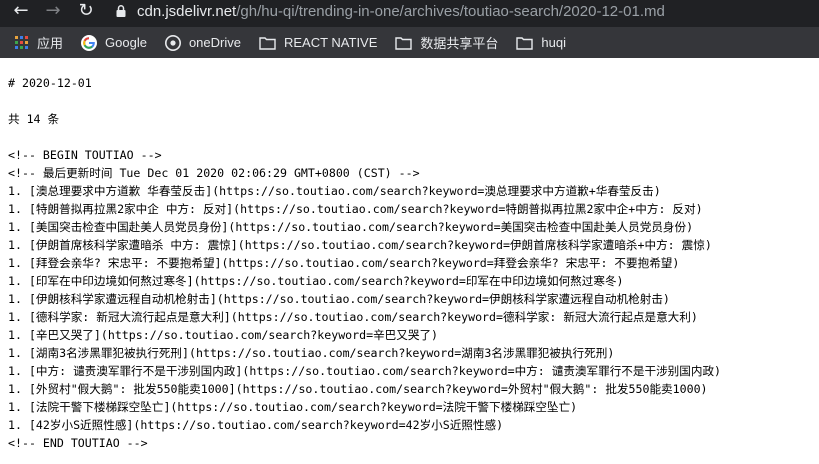  I want to click on forward-arrow-icon: →, so click(53, 11).